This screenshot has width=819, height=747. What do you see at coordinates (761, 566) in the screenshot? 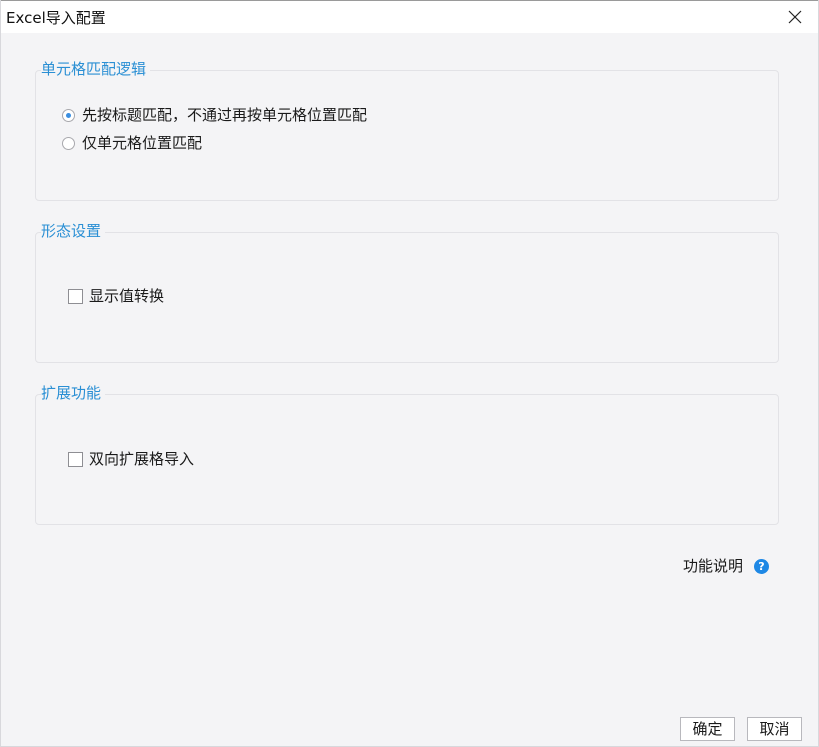
I see `help-icon: ?` at bounding box center [761, 566].